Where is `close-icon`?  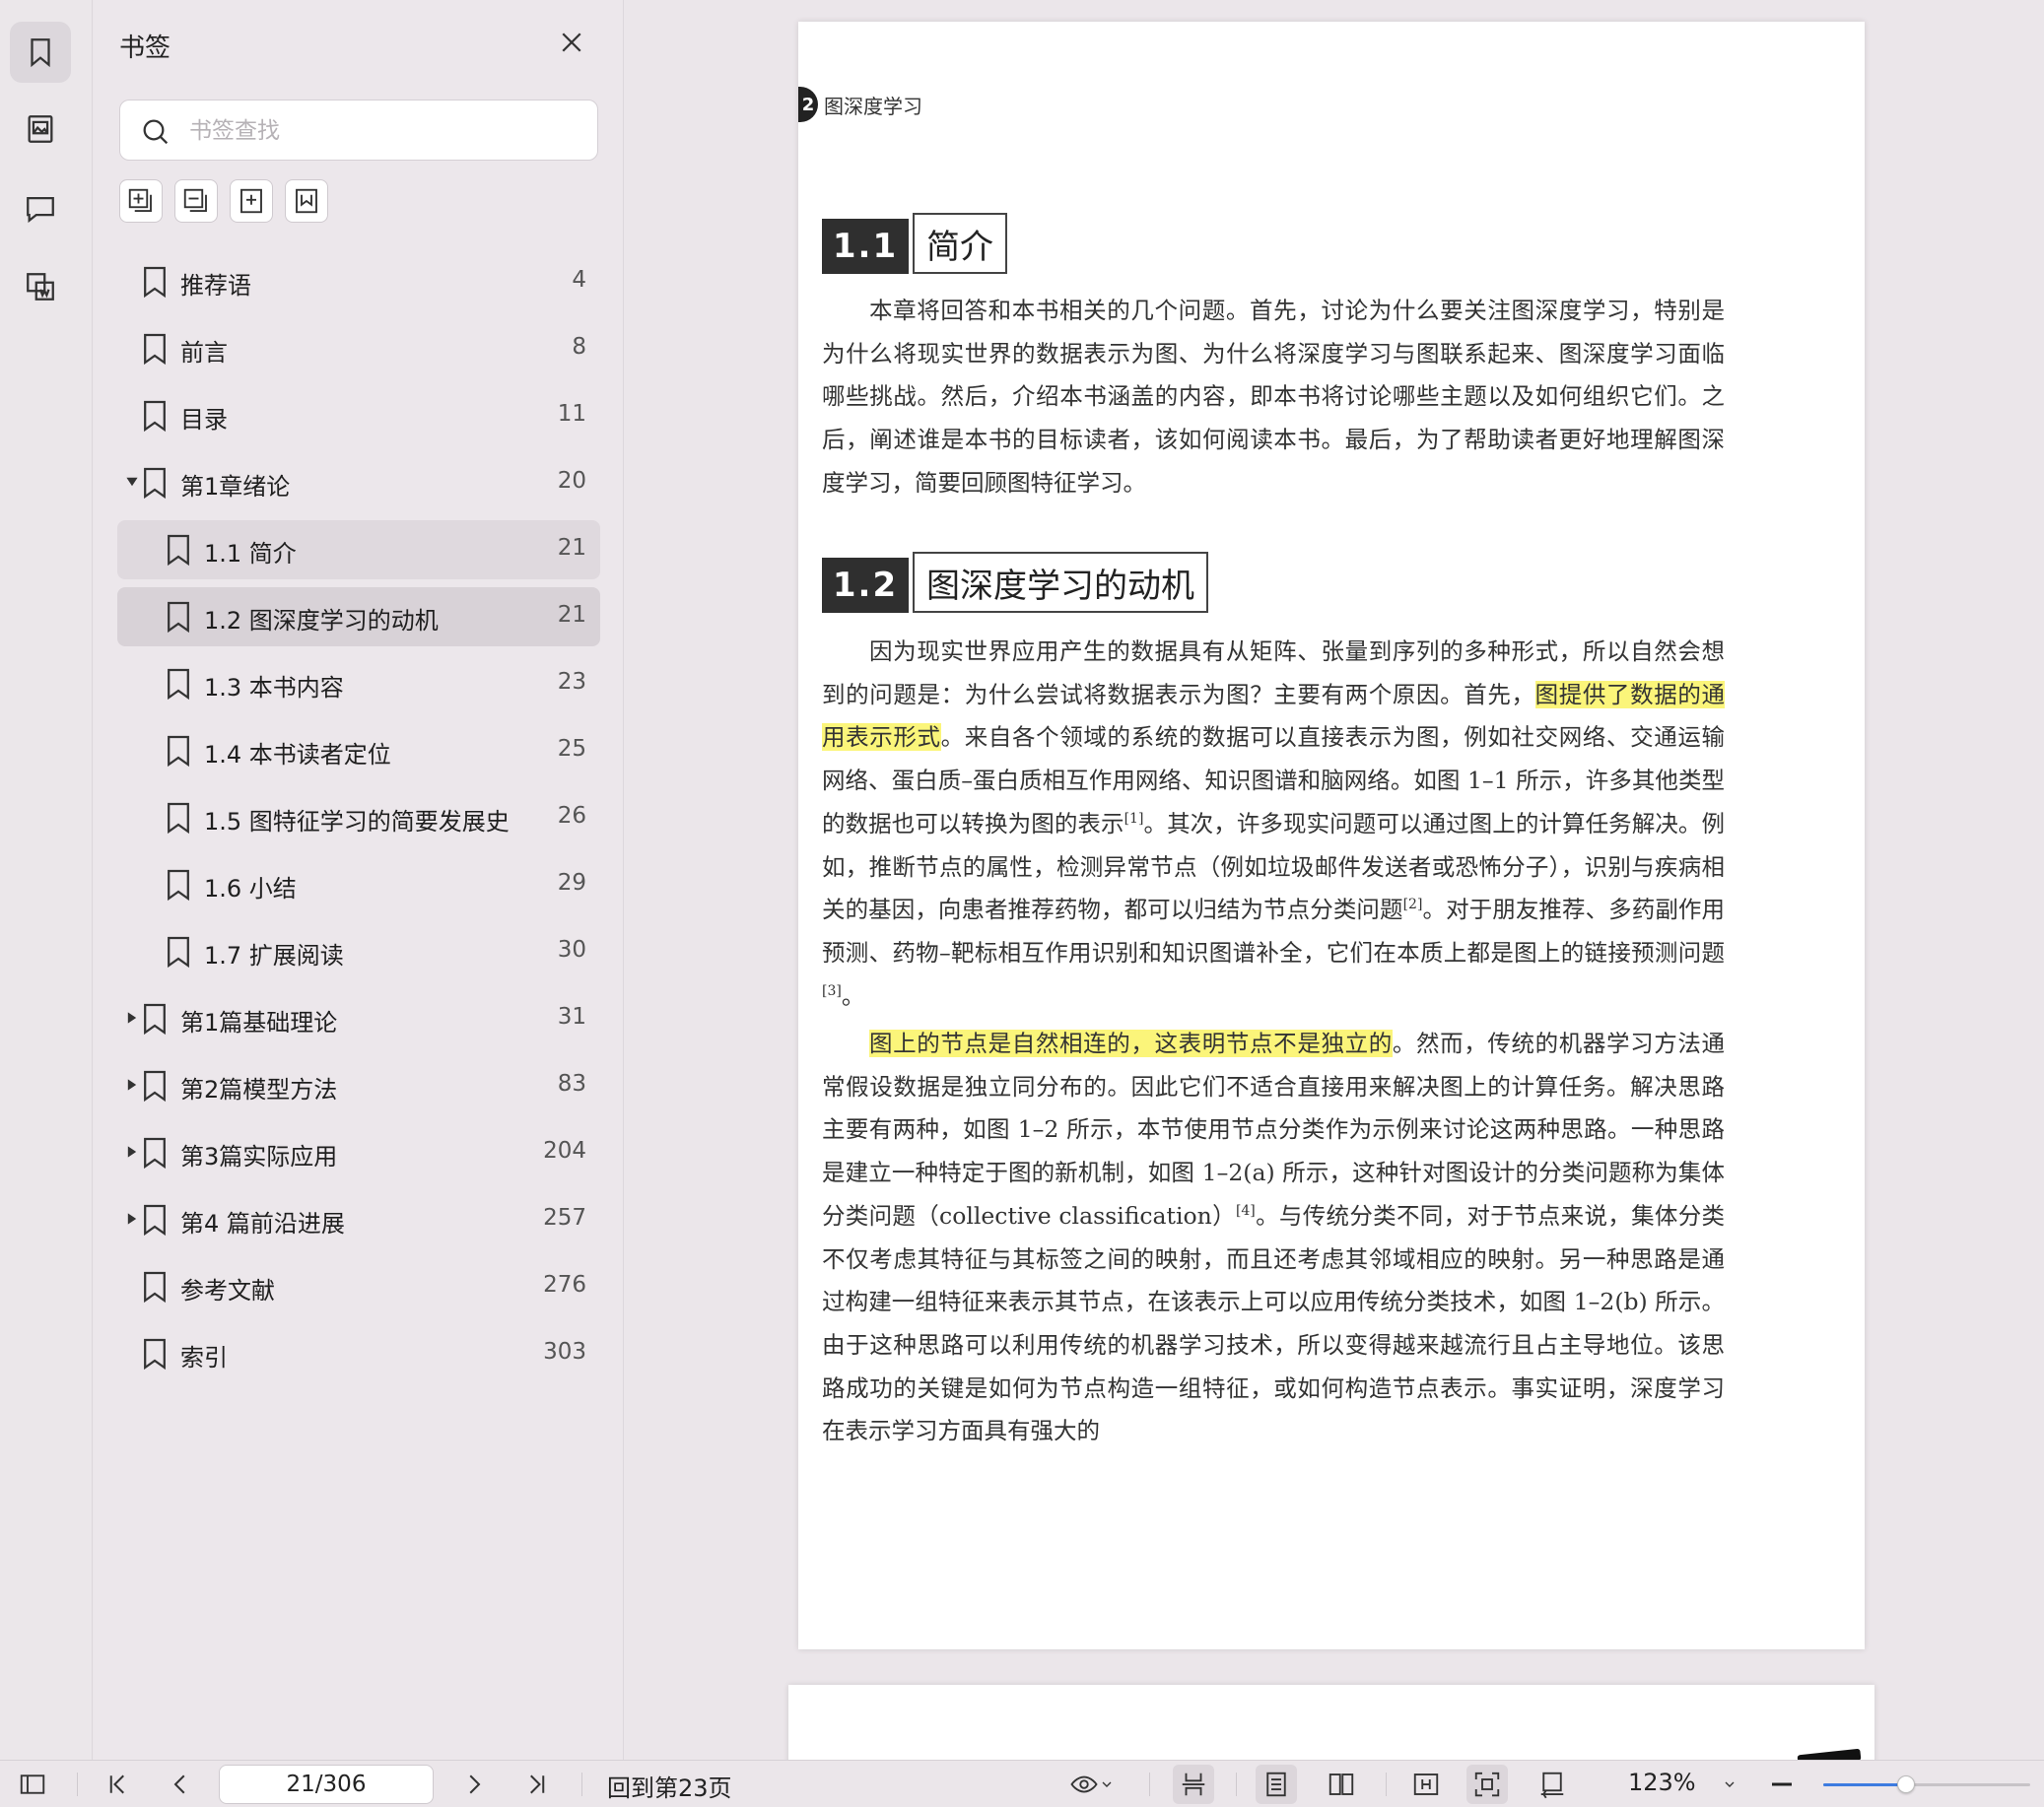 close-icon is located at coordinates (571, 42).